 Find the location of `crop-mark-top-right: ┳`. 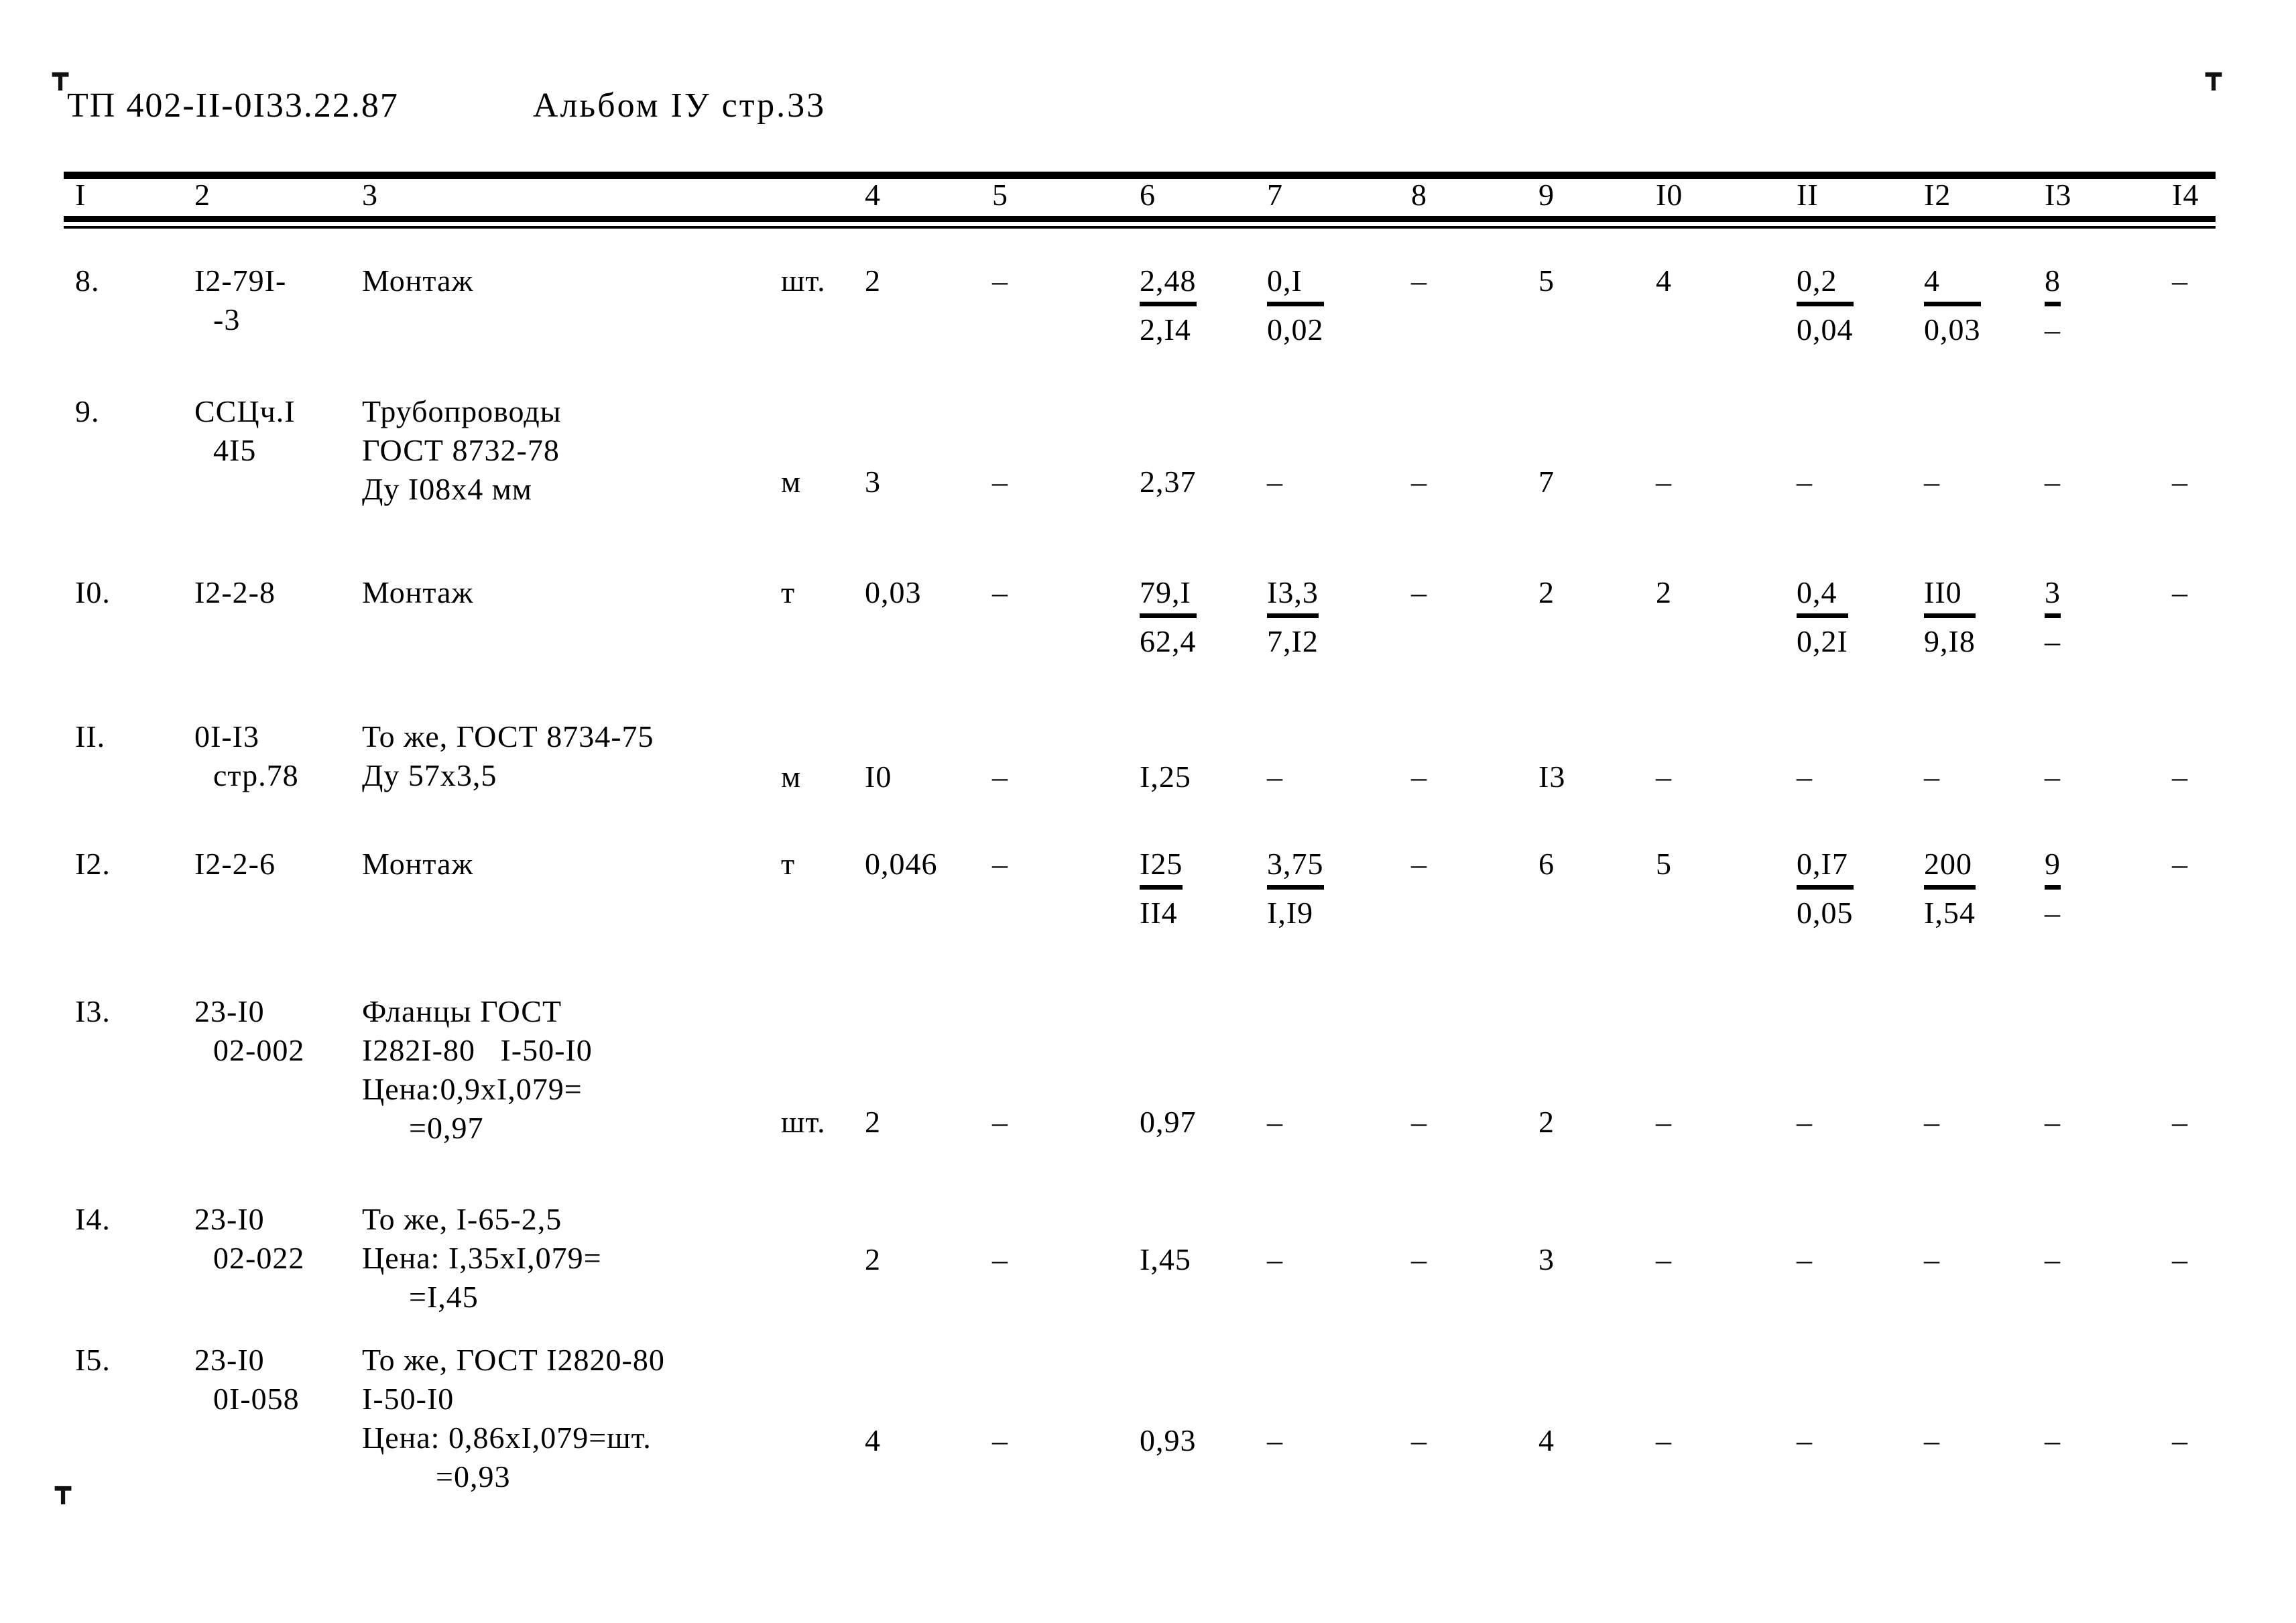

crop-mark-top-right: ┳ is located at coordinates (2214, 77).